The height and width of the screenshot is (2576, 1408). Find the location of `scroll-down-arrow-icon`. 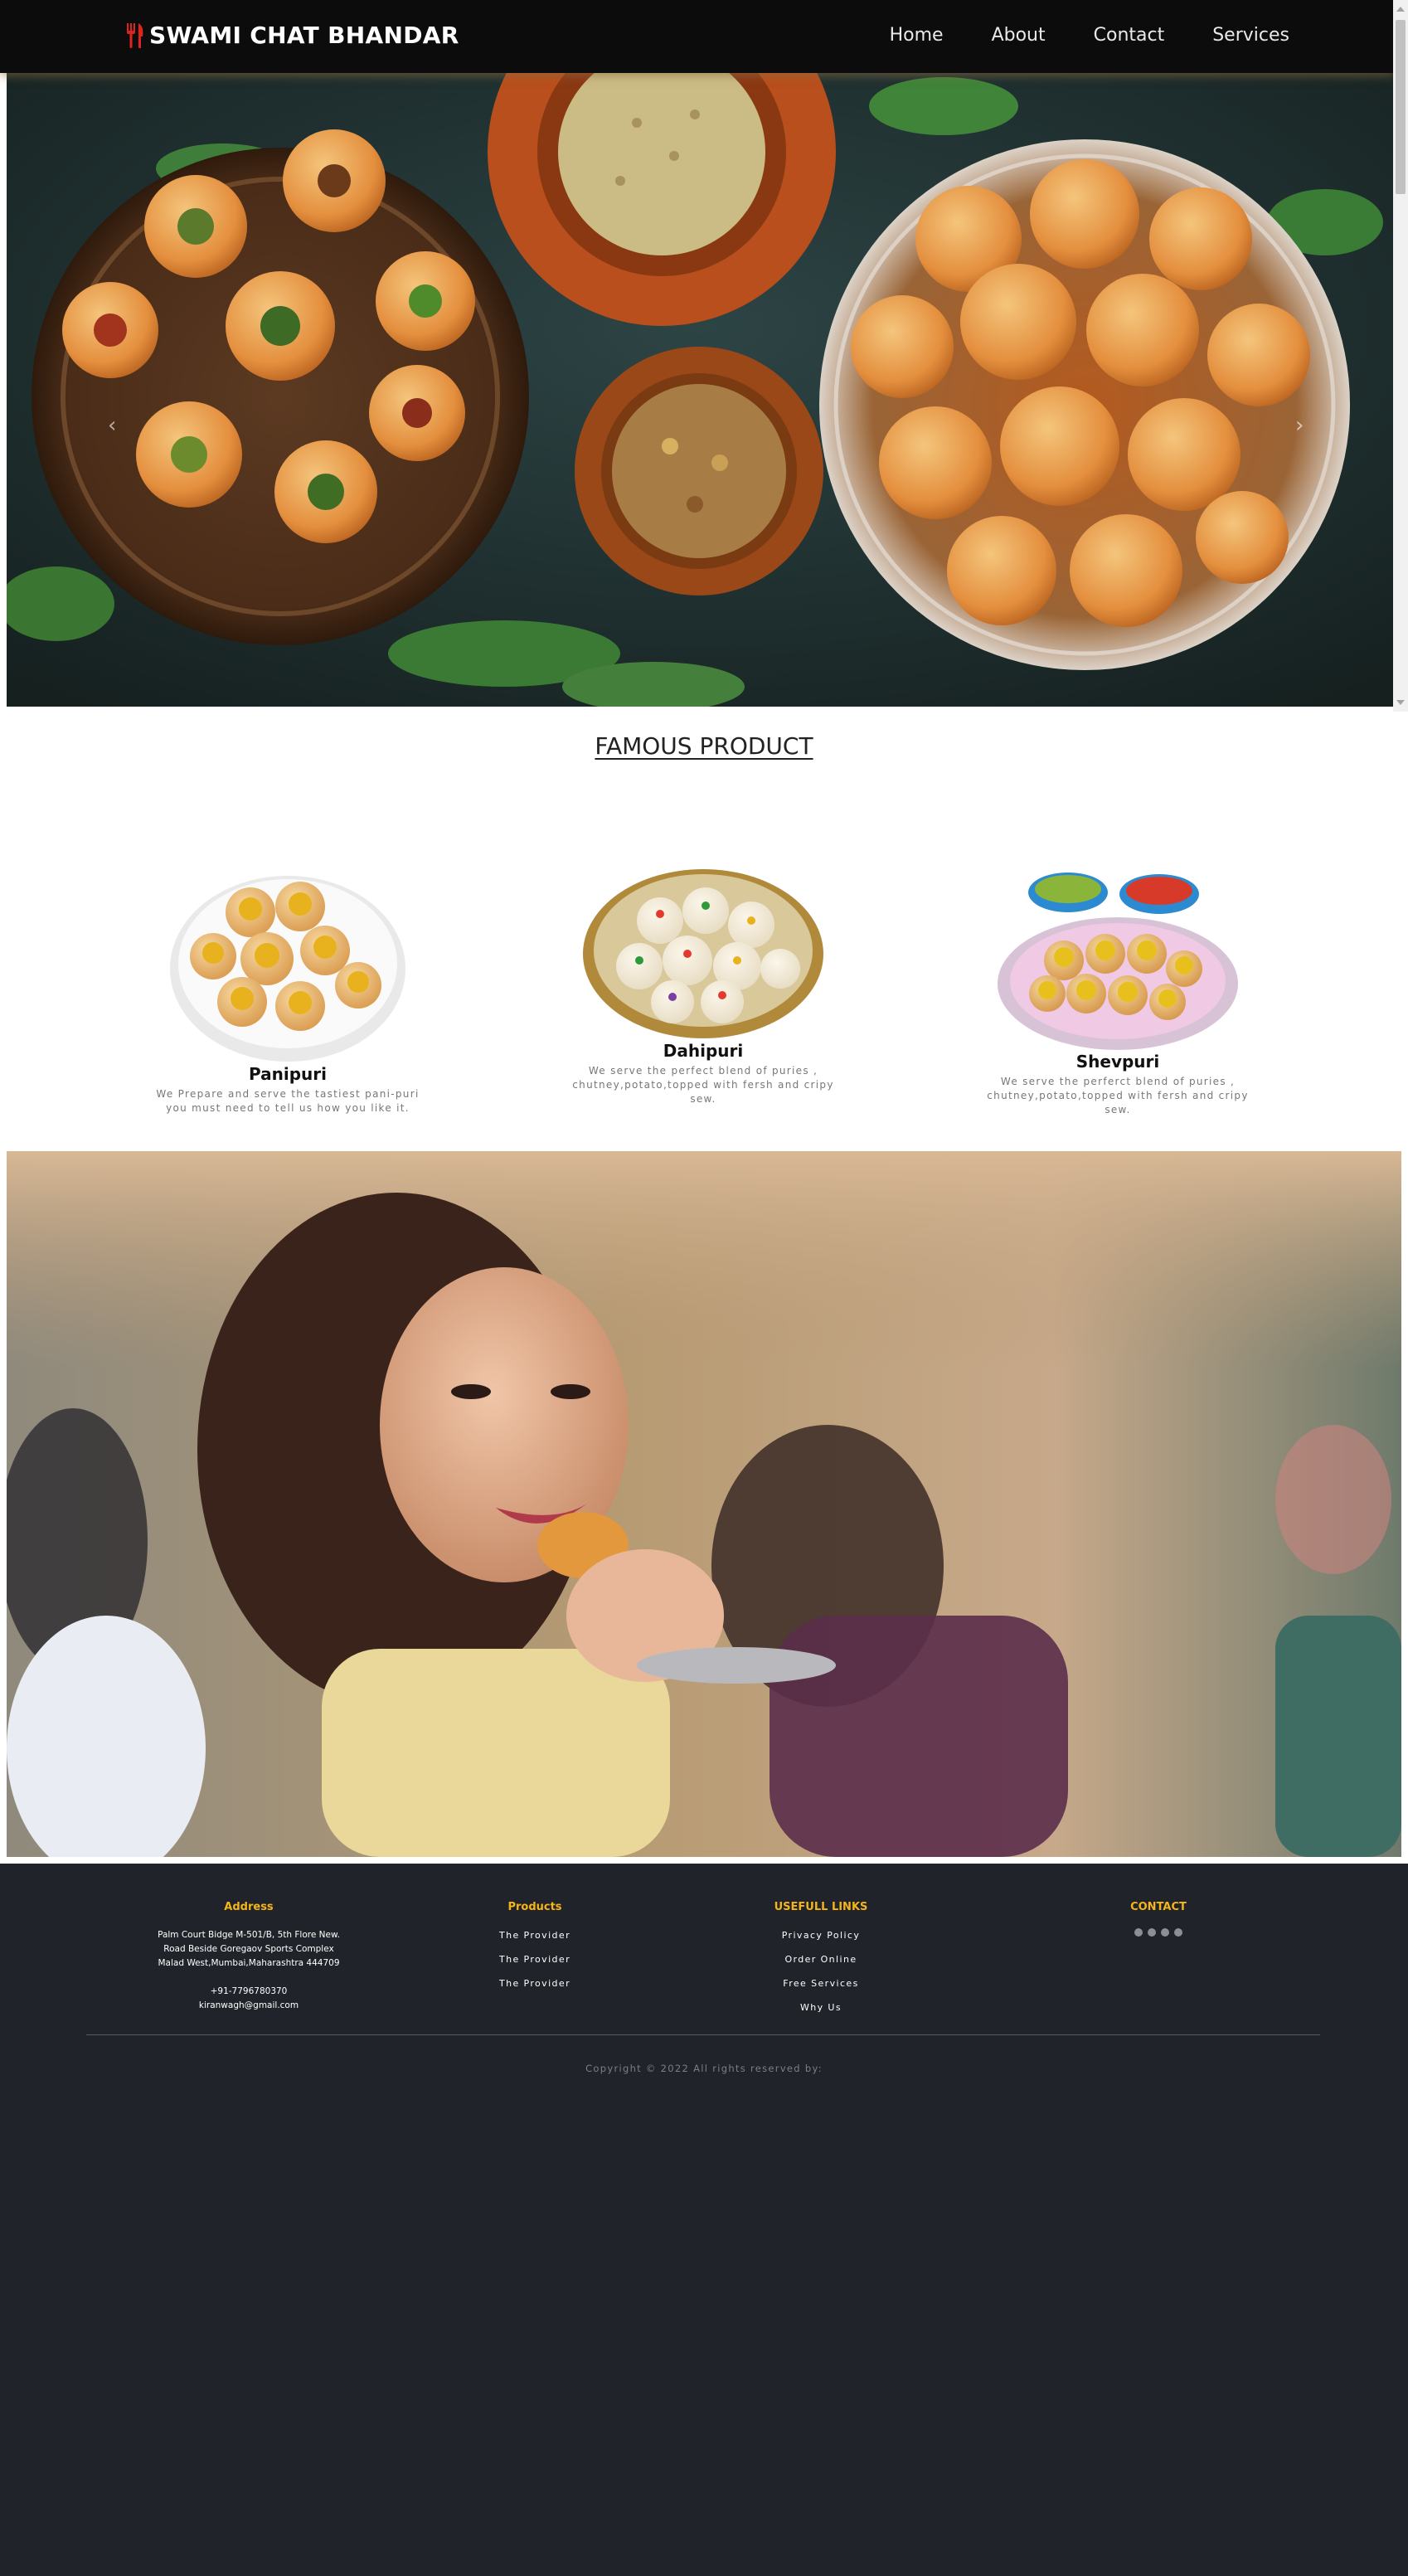

scroll-down-arrow-icon is located at coordinates (1400, 702).